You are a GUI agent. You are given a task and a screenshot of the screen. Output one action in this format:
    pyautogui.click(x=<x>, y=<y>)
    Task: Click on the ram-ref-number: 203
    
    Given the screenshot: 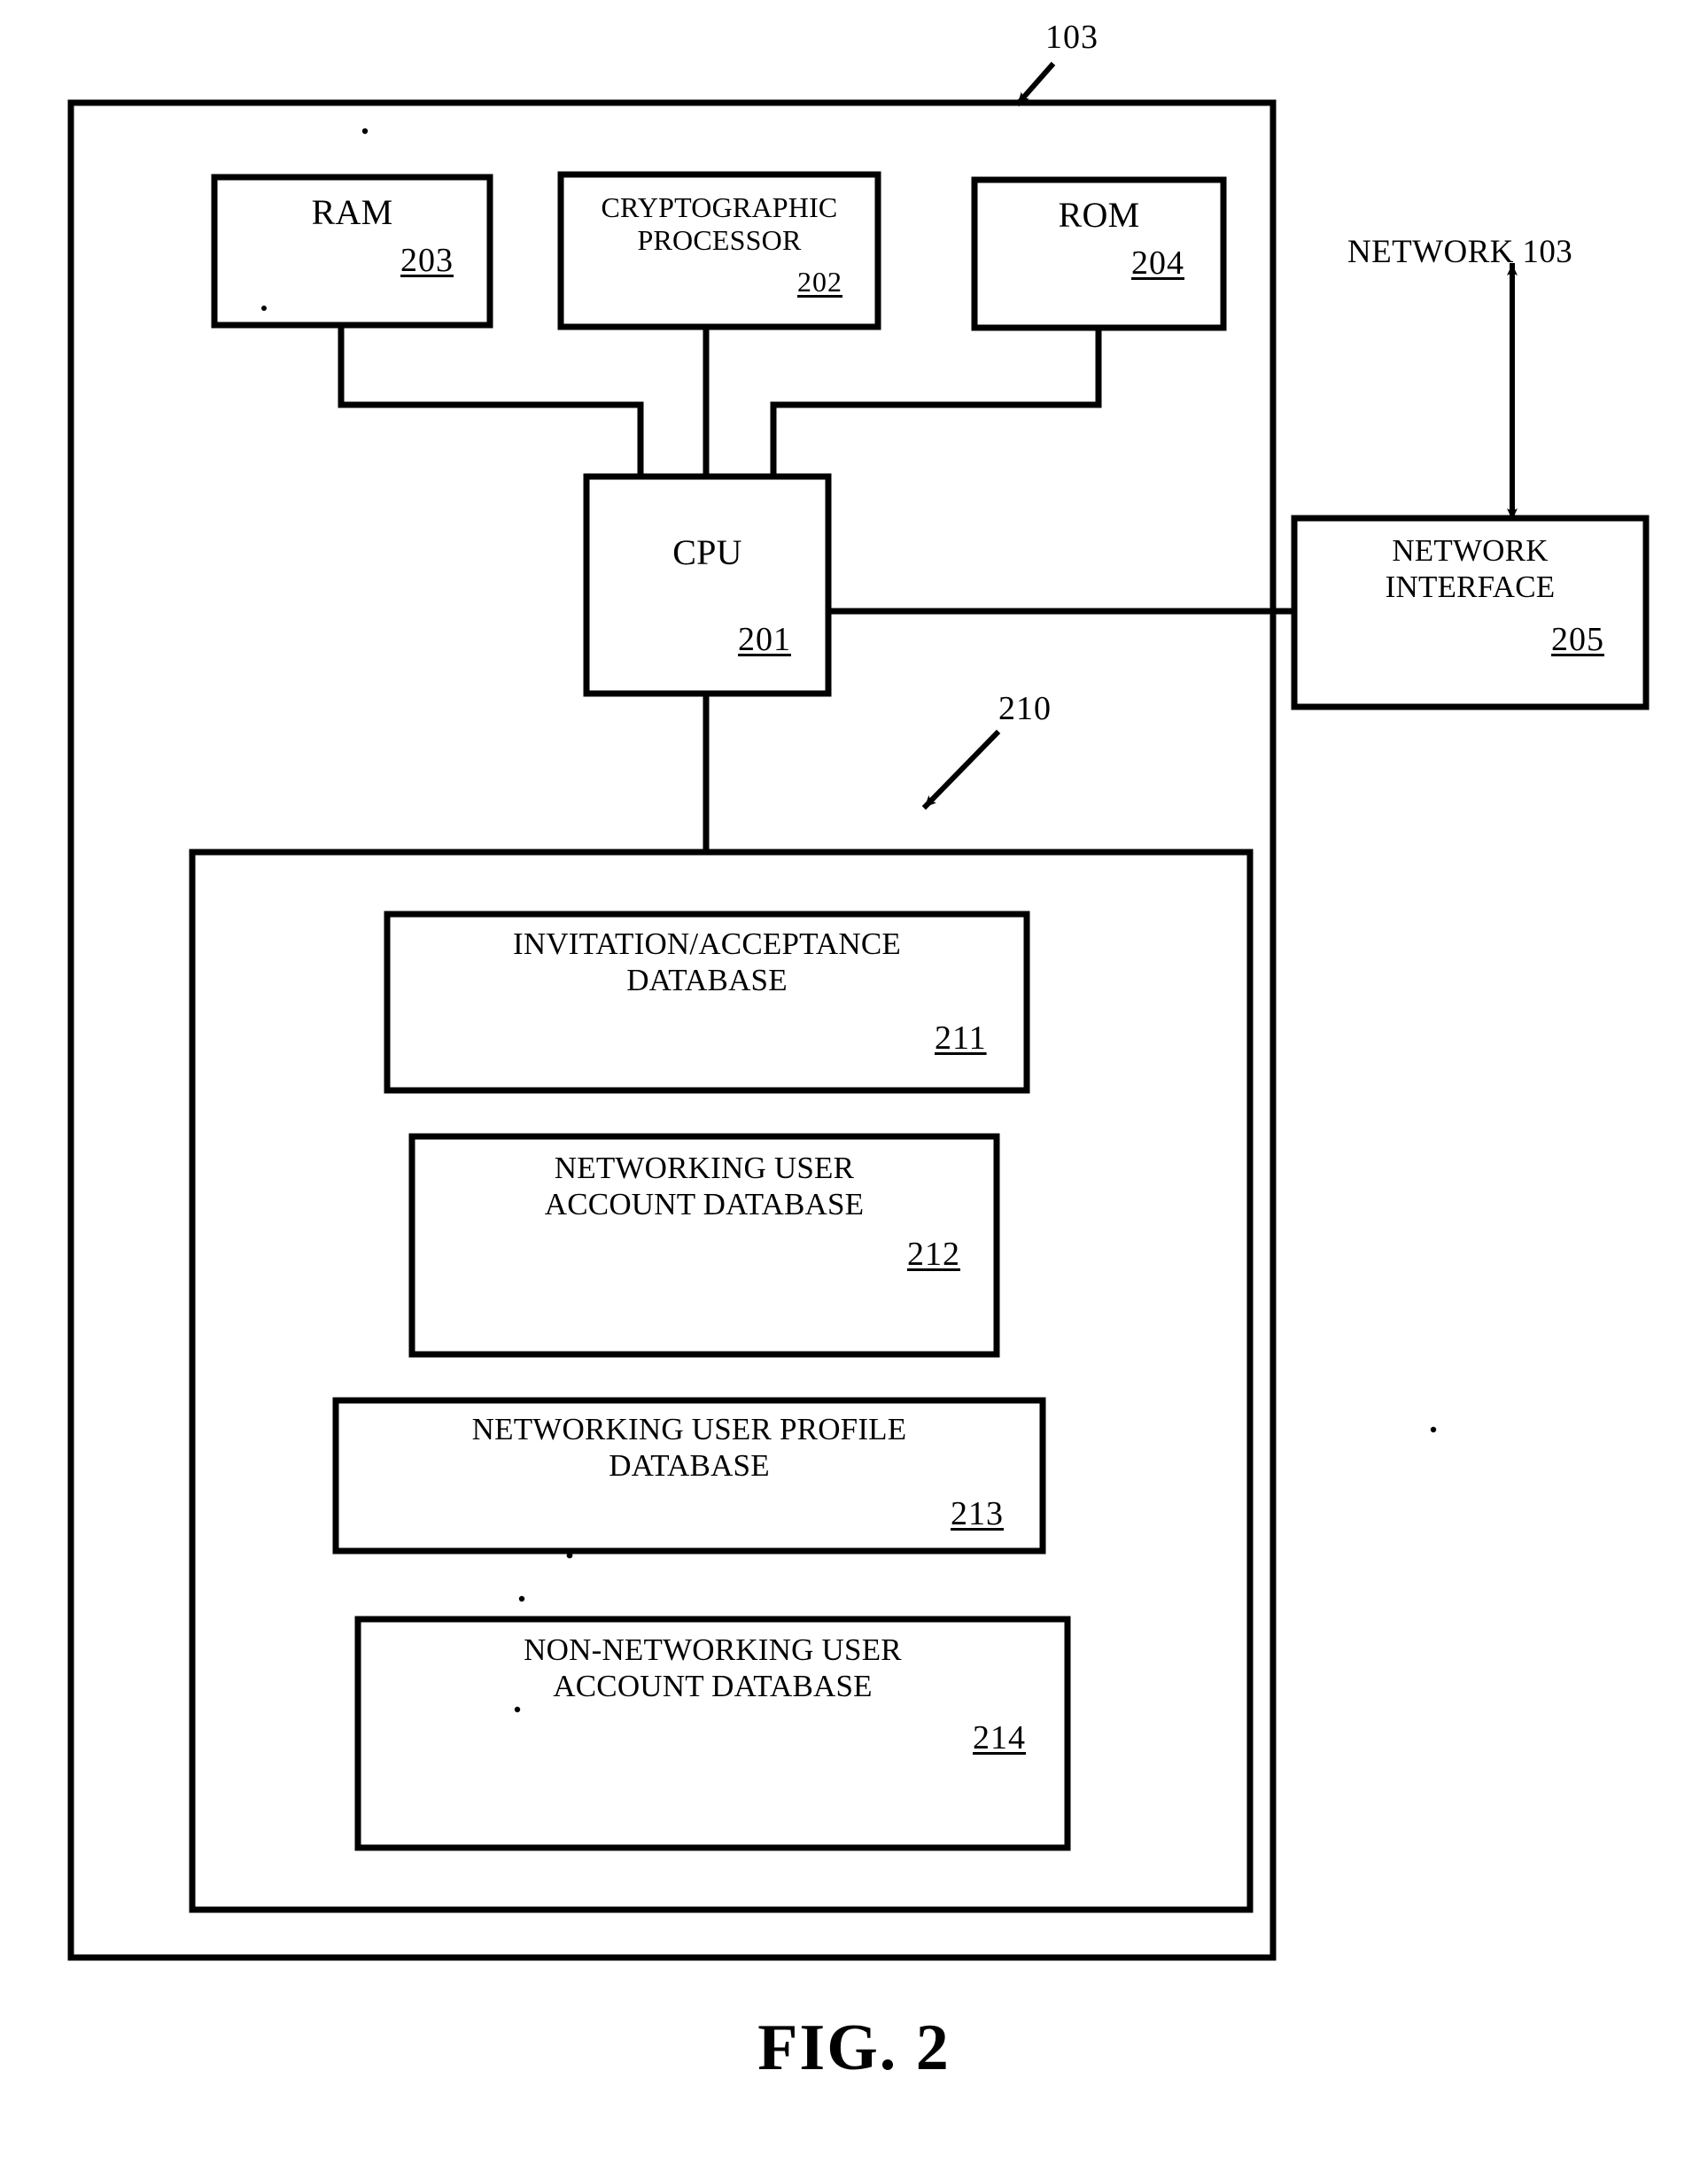 What is the action you would take?
    pyautogui.click(x=427, y=261)
    